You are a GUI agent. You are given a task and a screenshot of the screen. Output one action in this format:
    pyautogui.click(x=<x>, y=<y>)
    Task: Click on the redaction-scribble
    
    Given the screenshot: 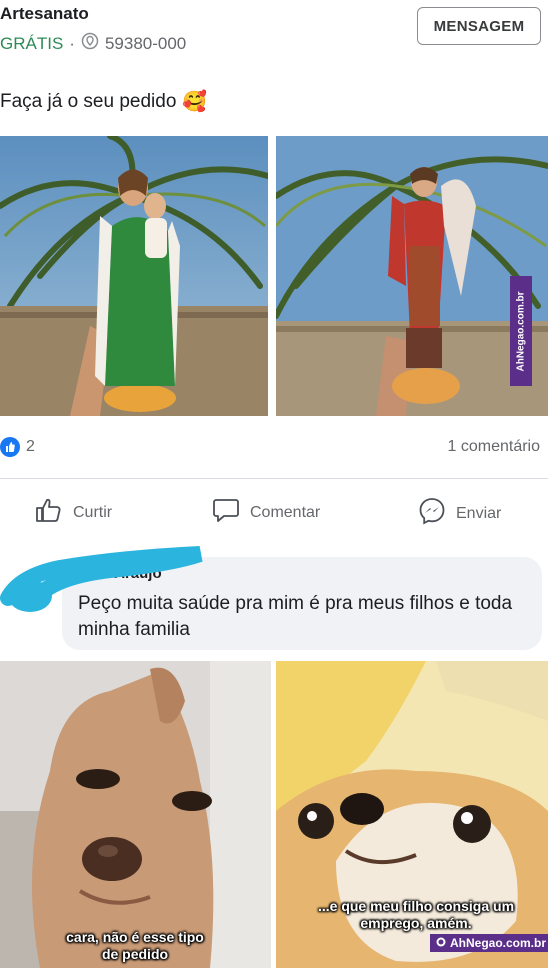 What is the action you would take?
    pyautogui.click(x=101, y=579)
    